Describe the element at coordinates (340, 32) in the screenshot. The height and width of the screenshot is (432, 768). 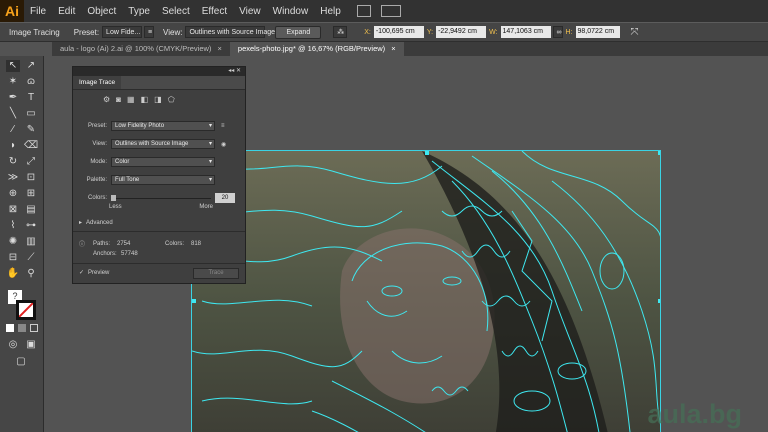
I see `reference-point-icon: ⁂` at that location.